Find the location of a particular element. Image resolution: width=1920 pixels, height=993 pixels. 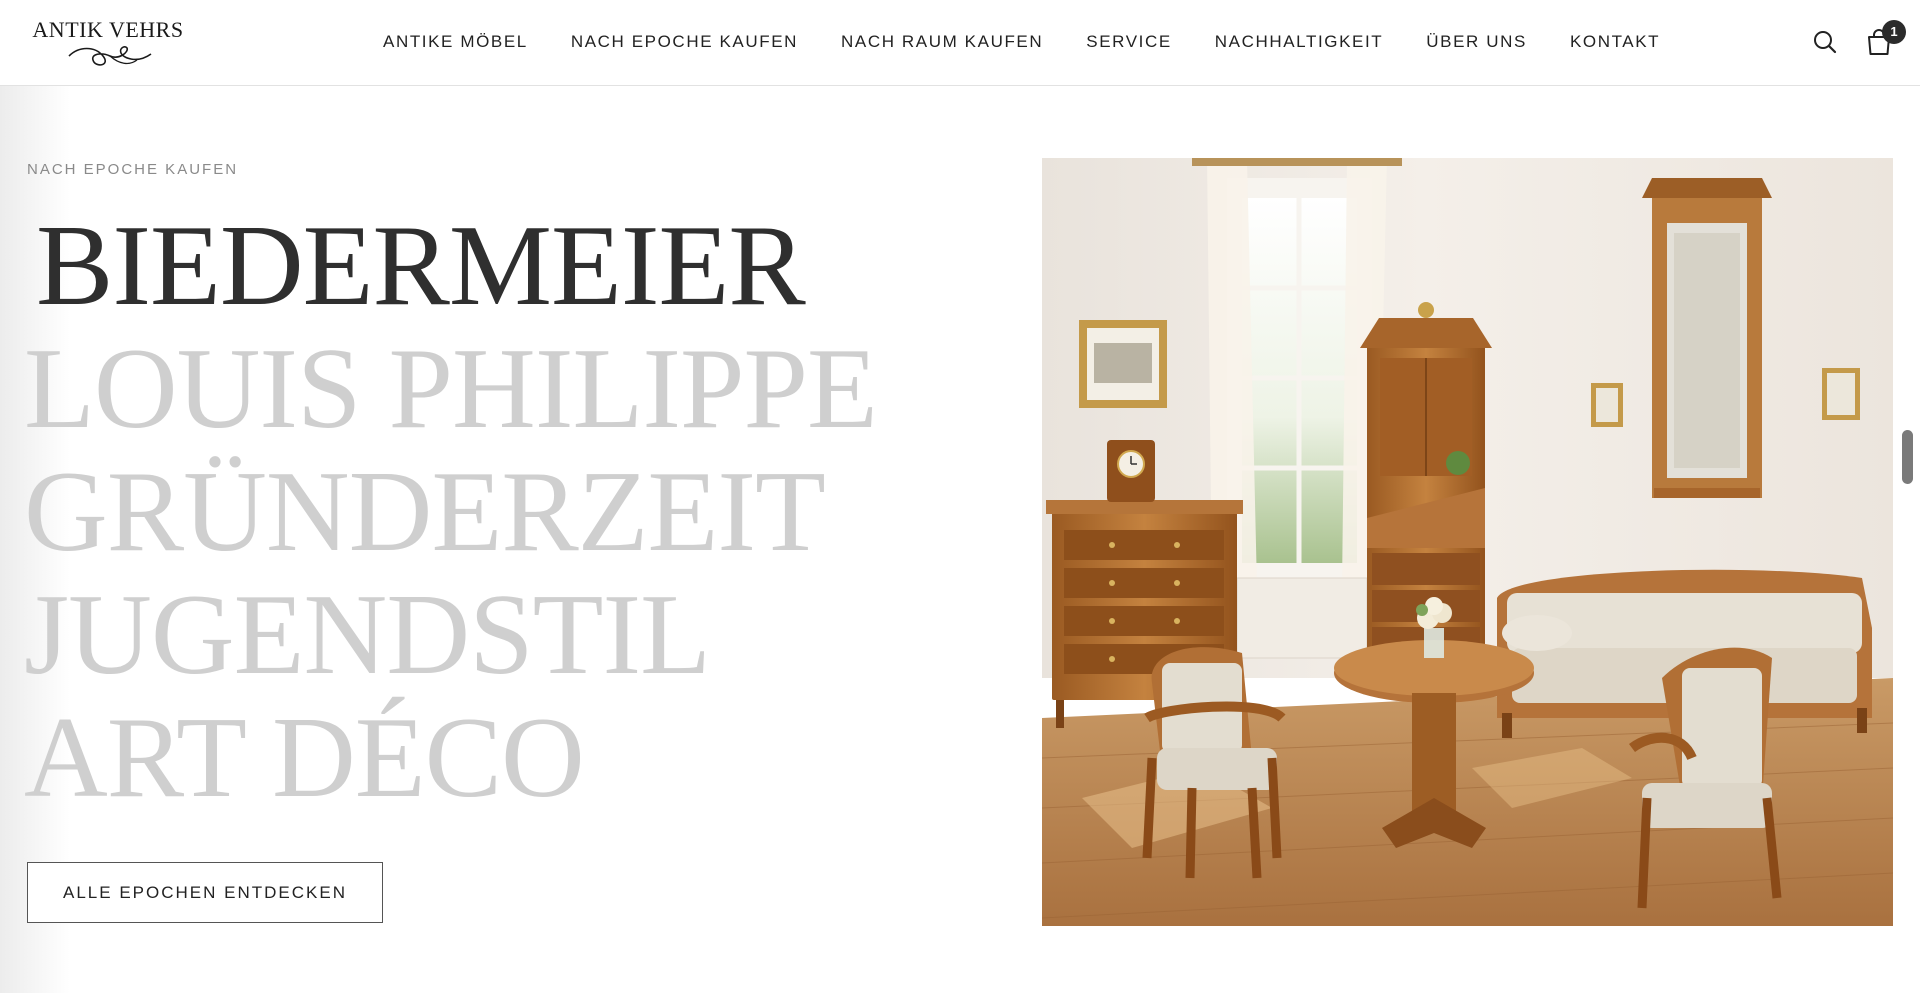

epoch-biedermeier: BIEDERMEIER is located at coordinates (454, 266).